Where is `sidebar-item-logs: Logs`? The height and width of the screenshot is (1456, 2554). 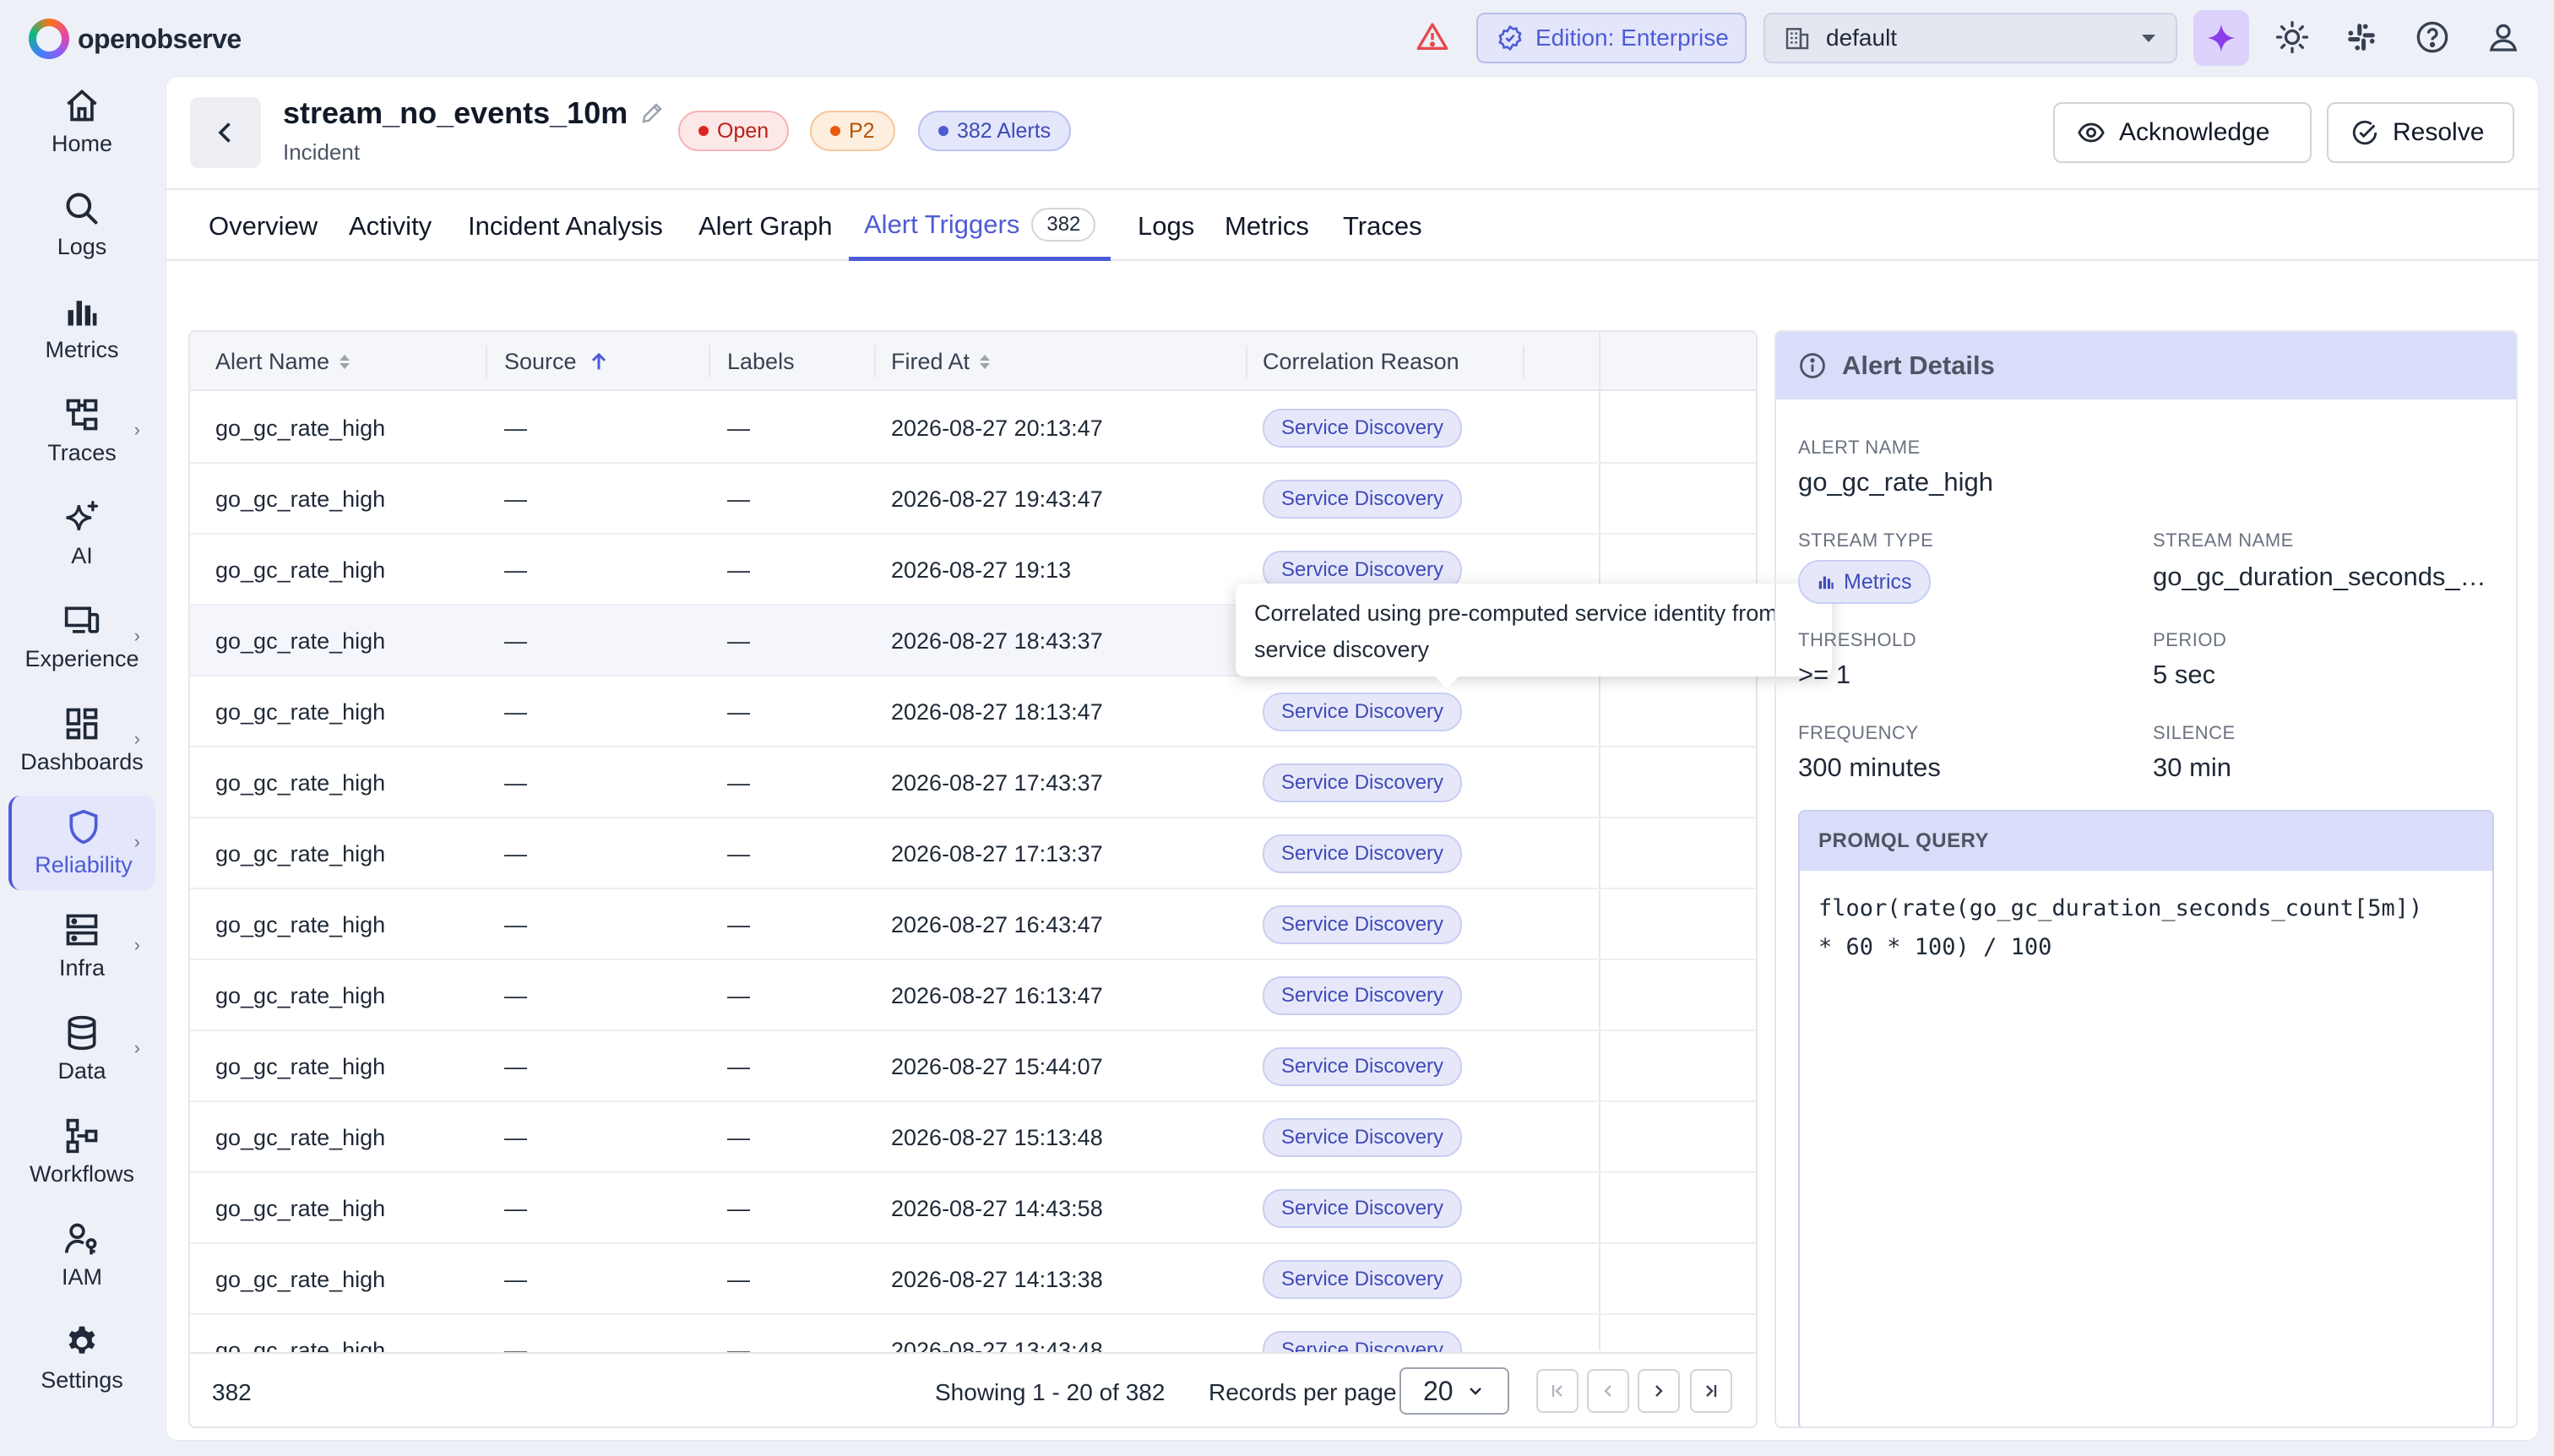
sidebar-item-logs: Logs is located at coordinates (81, 225).